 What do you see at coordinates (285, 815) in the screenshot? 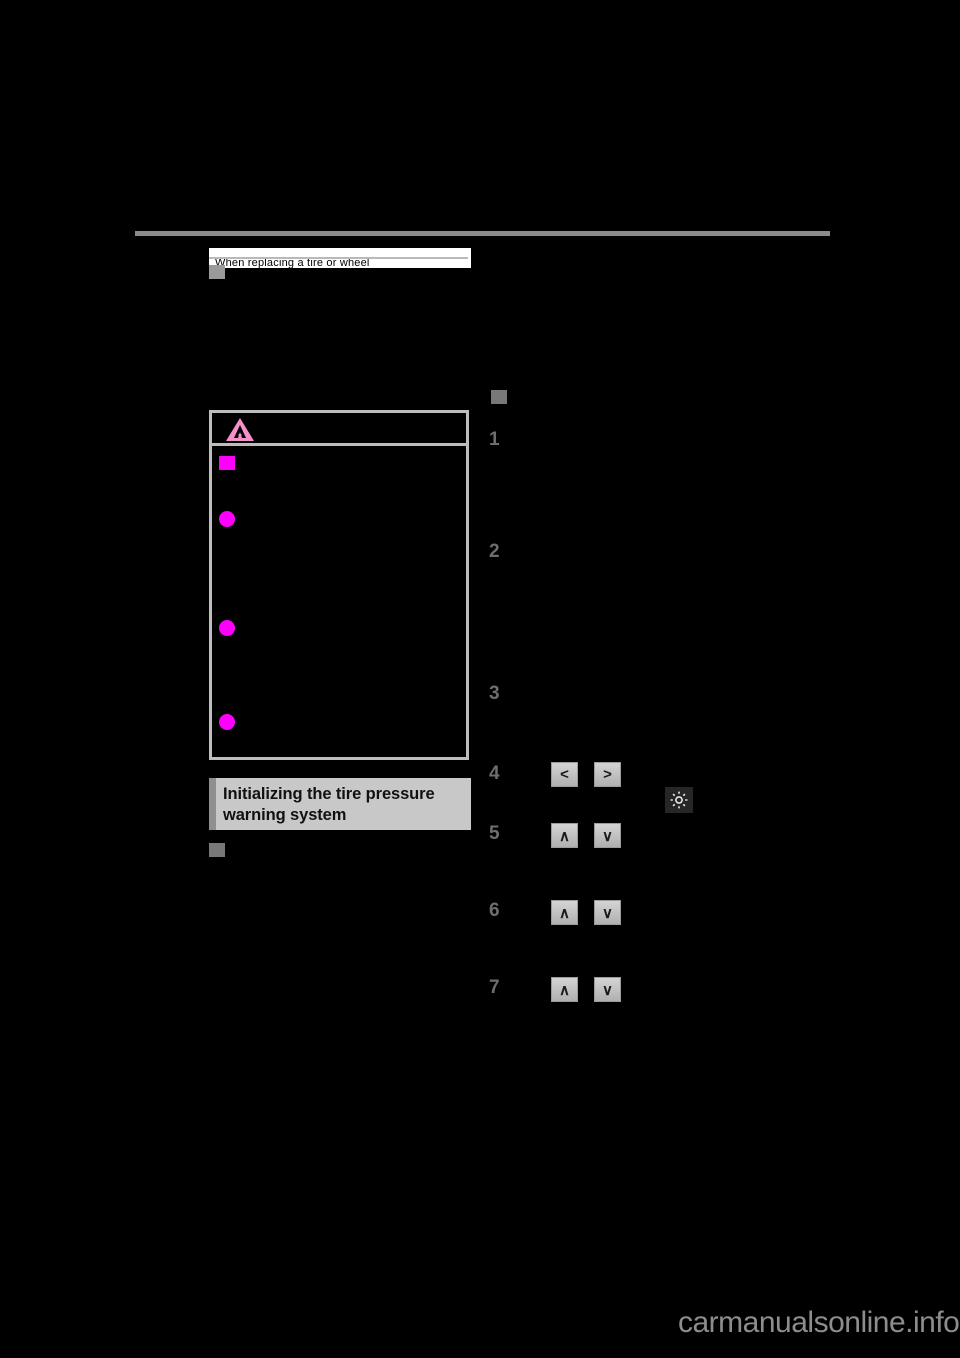
I see `section-heading-line-2: warning system` at bounding box center [285, 815].